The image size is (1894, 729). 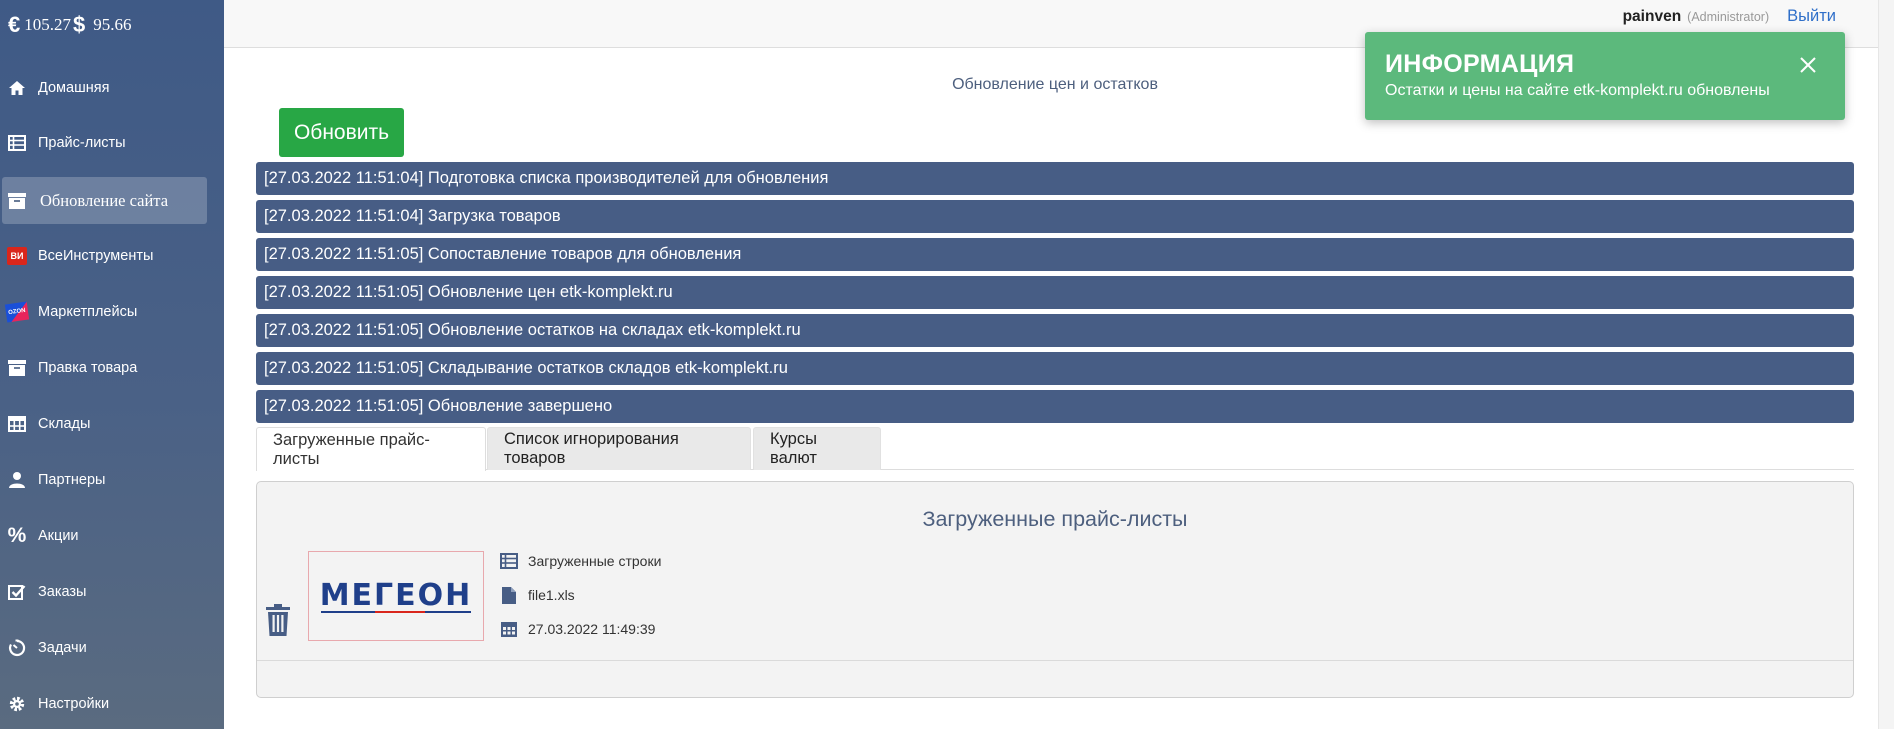 What do you see at coordinates (112, 648) in the screenshot?
I see `sidebar-item-tasks: Задачи` at bounding box center [112, 648].